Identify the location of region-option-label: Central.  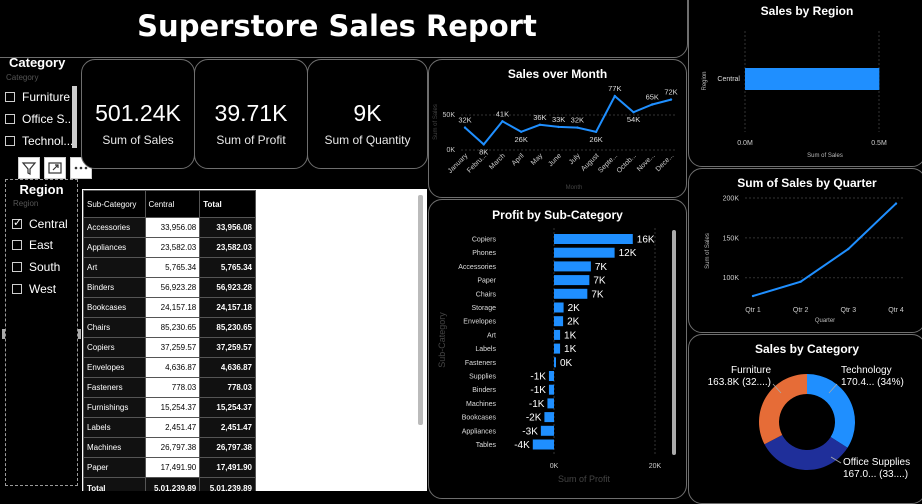
(48, 224).